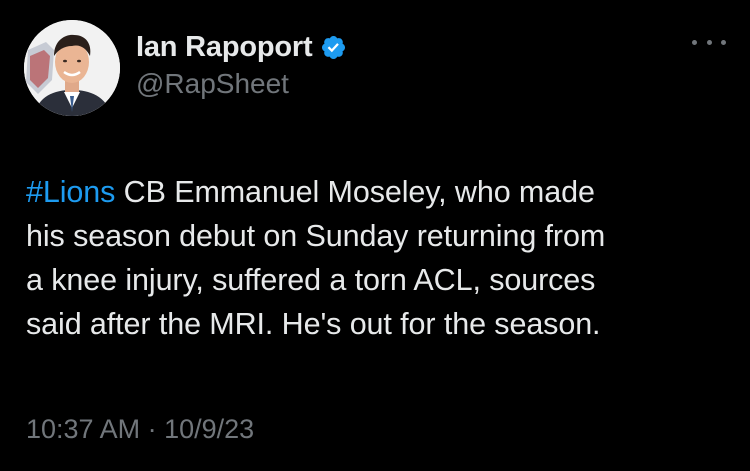 This screenshot has width=750, height=471. I want to click on more-options-icon, so click(709, 42).